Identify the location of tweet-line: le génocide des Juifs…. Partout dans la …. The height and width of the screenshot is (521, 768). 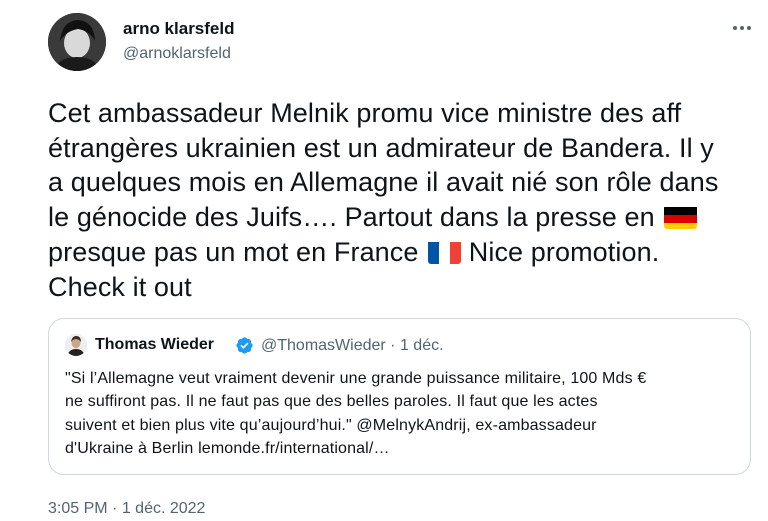
(351, 217).